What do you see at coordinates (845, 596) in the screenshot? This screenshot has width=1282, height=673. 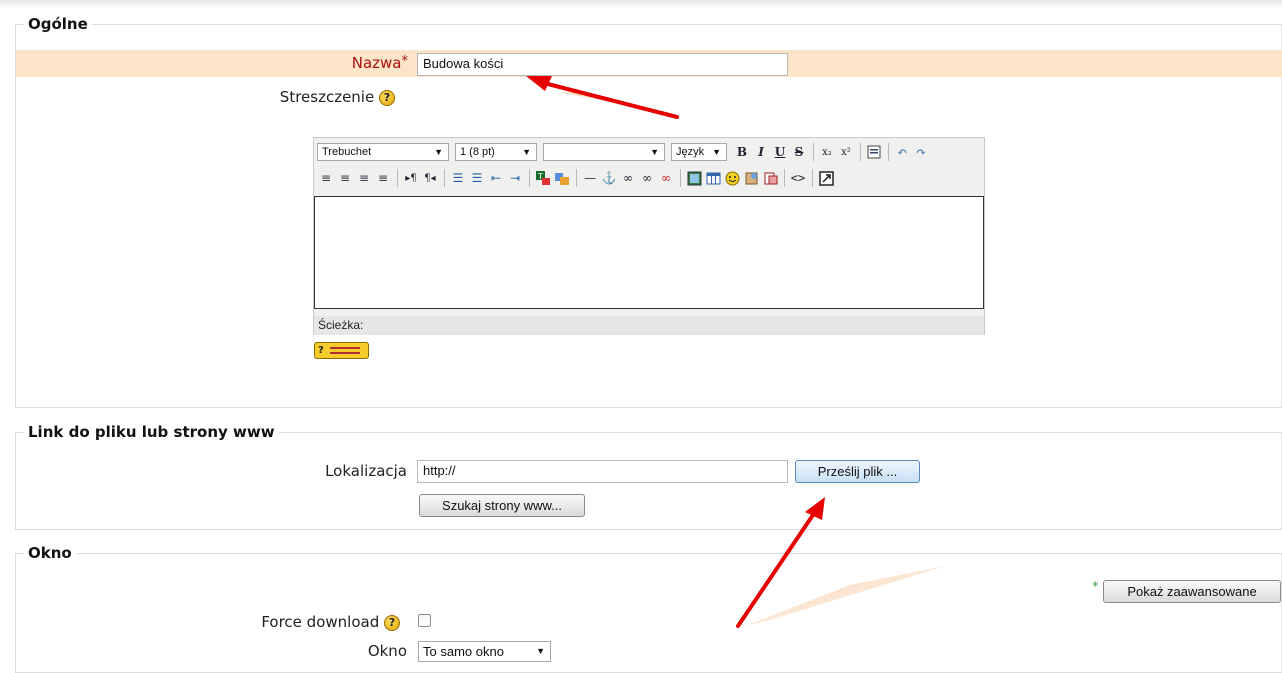 I see `arrow-glow` at bounding box center [845, 596].